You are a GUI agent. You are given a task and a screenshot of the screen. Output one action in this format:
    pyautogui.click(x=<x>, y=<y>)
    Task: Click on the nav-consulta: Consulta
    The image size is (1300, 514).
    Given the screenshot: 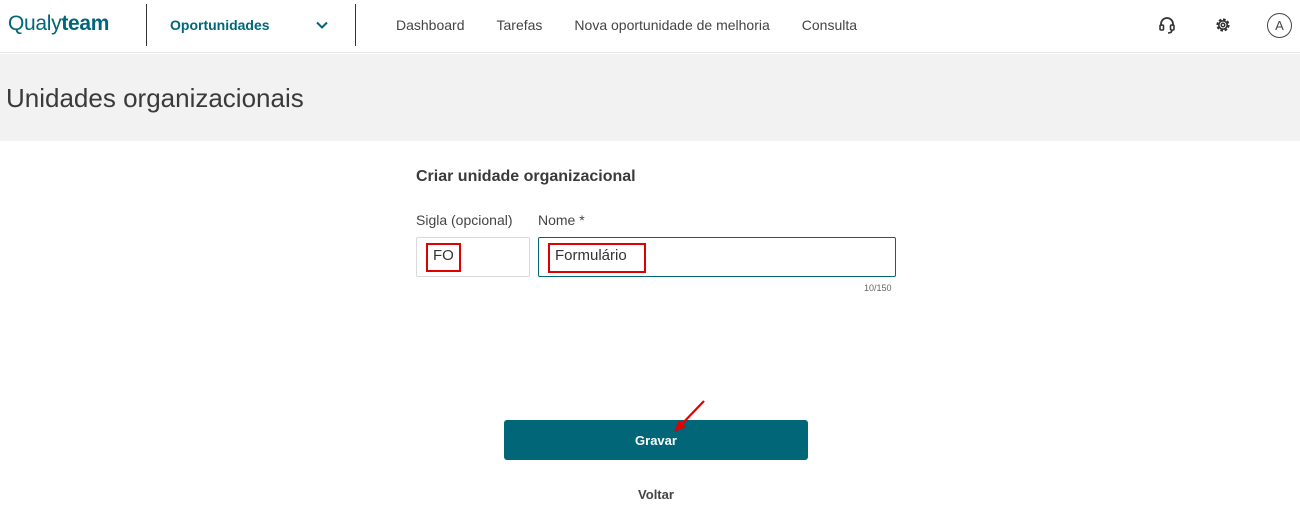 What is the action you would take?
    pyautogui.click(x=829, y=25)
    